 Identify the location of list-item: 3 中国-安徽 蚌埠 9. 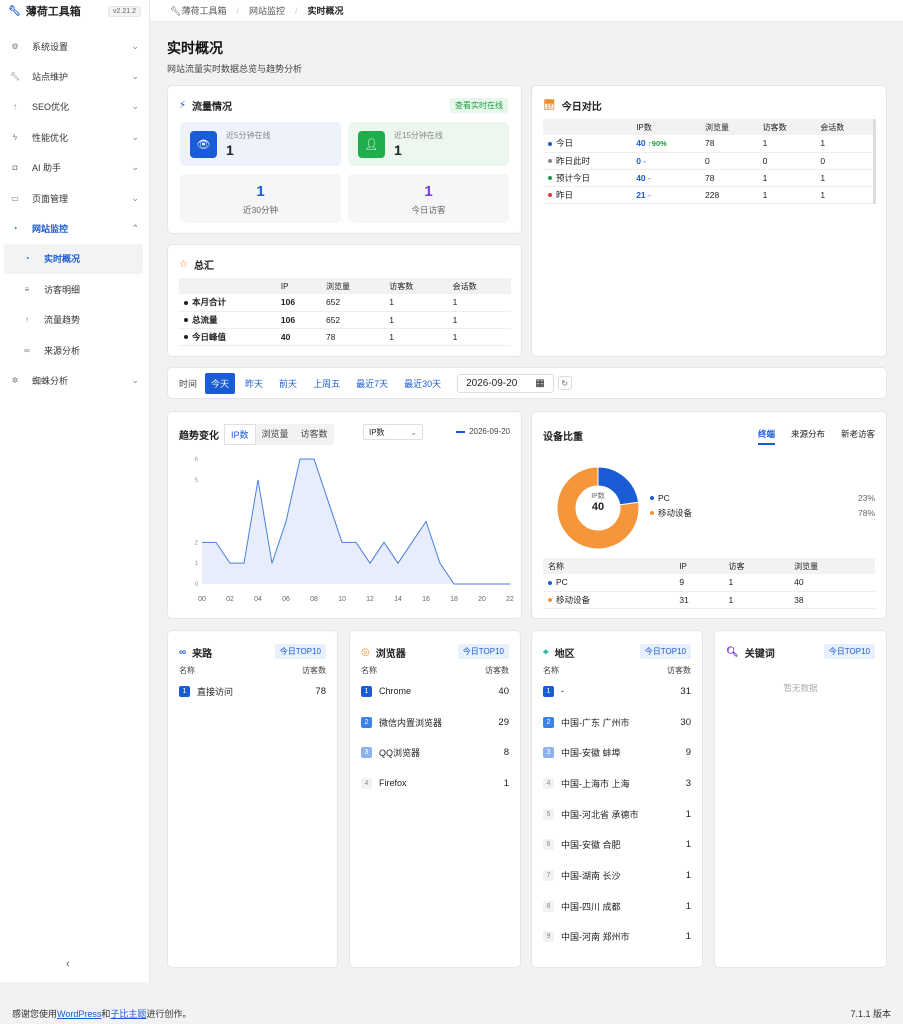
(617, 752).